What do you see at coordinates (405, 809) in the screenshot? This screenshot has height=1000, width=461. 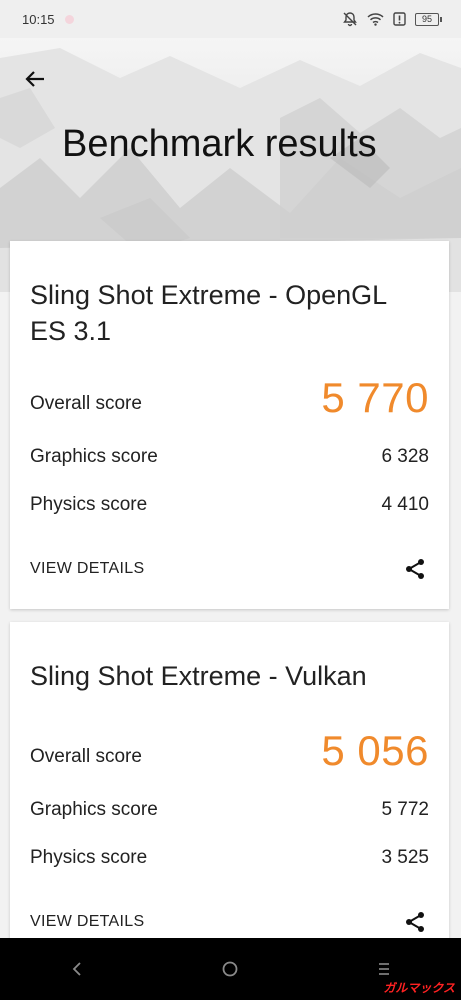 I see `graphics-score-value: 5 772` at bounding box center [405, 809].